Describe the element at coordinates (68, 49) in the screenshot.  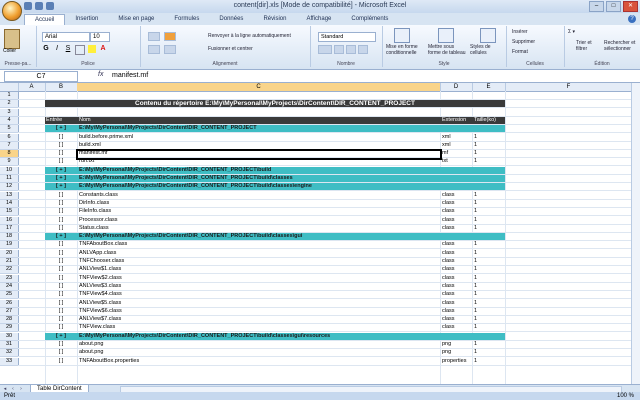
I see `underline-button: S` at that location.